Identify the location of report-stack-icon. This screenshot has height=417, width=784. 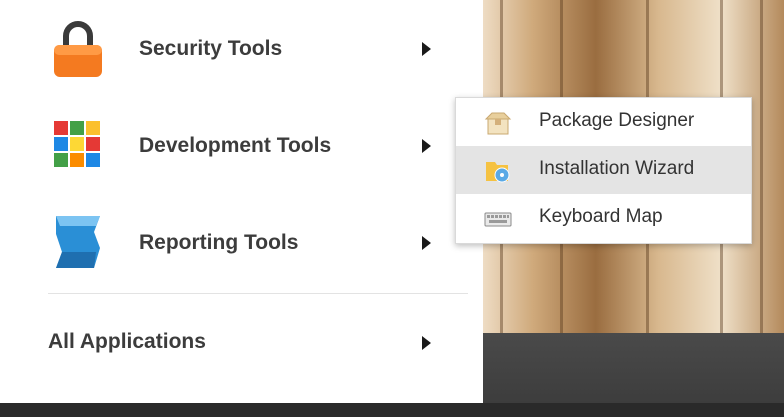
(78, 242).